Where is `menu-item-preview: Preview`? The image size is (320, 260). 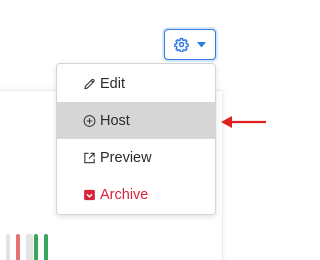 menu-item-preview: Preview is located at coordinates (136, 157).